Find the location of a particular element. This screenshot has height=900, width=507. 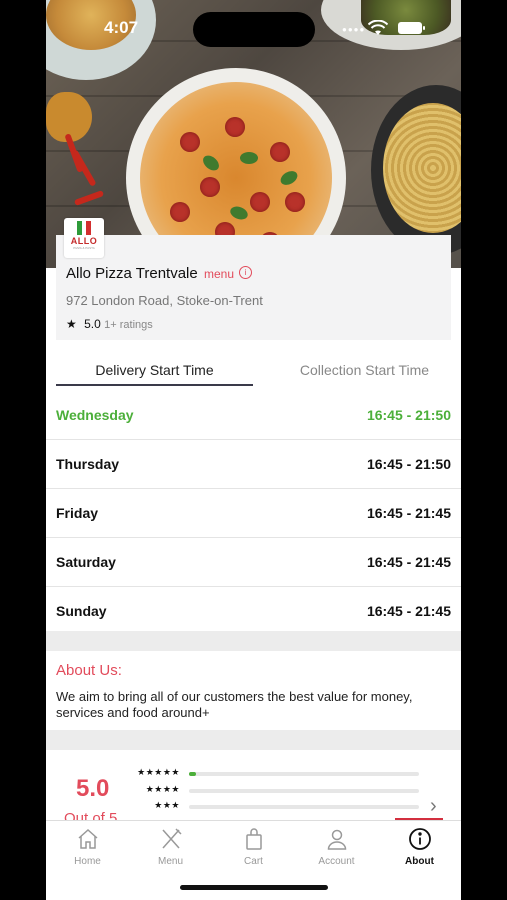

active-tab-indicator is located at coordinates (154, 385).